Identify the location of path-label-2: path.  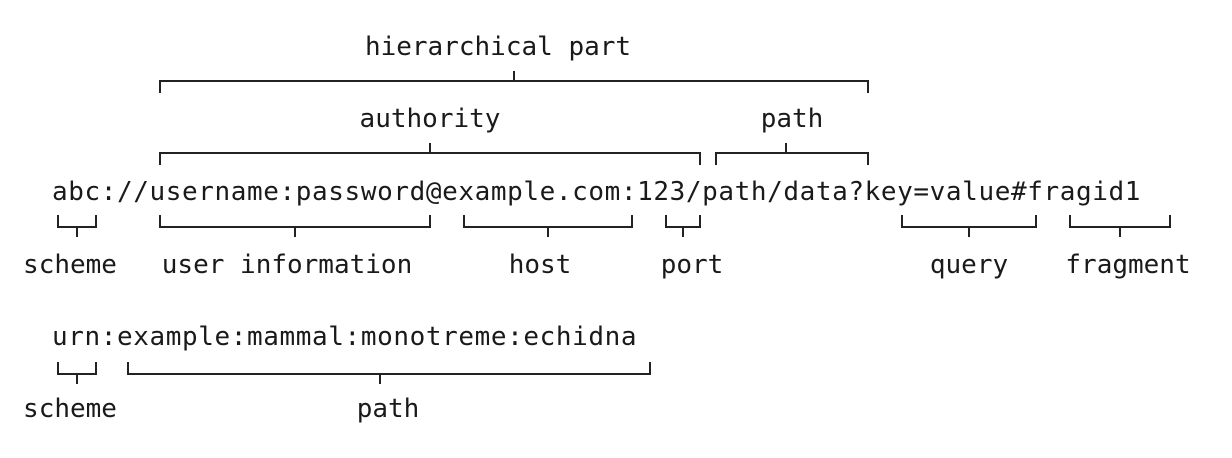
(388, 409).